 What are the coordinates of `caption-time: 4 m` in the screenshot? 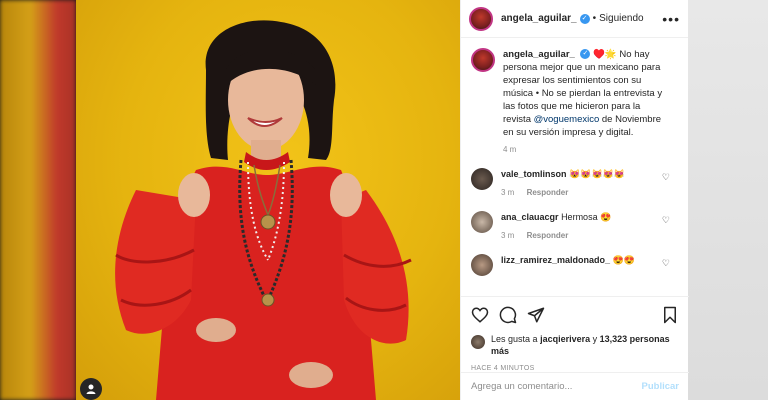 It's located at (510, 149).